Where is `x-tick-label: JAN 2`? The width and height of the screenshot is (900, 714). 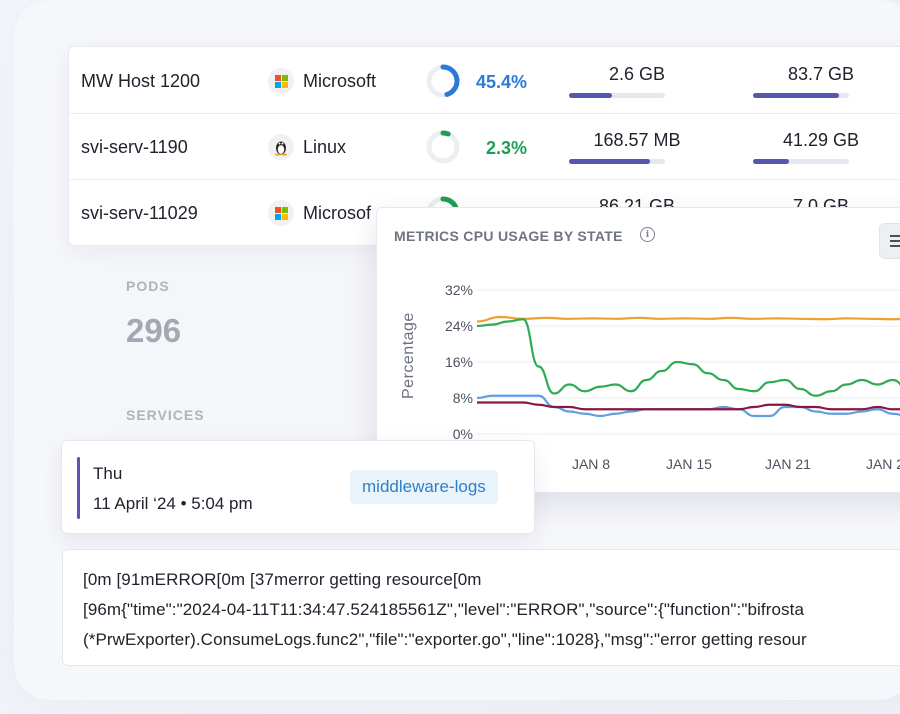 x-tick-label: JAN 2 is located at coordinates (883, 464).